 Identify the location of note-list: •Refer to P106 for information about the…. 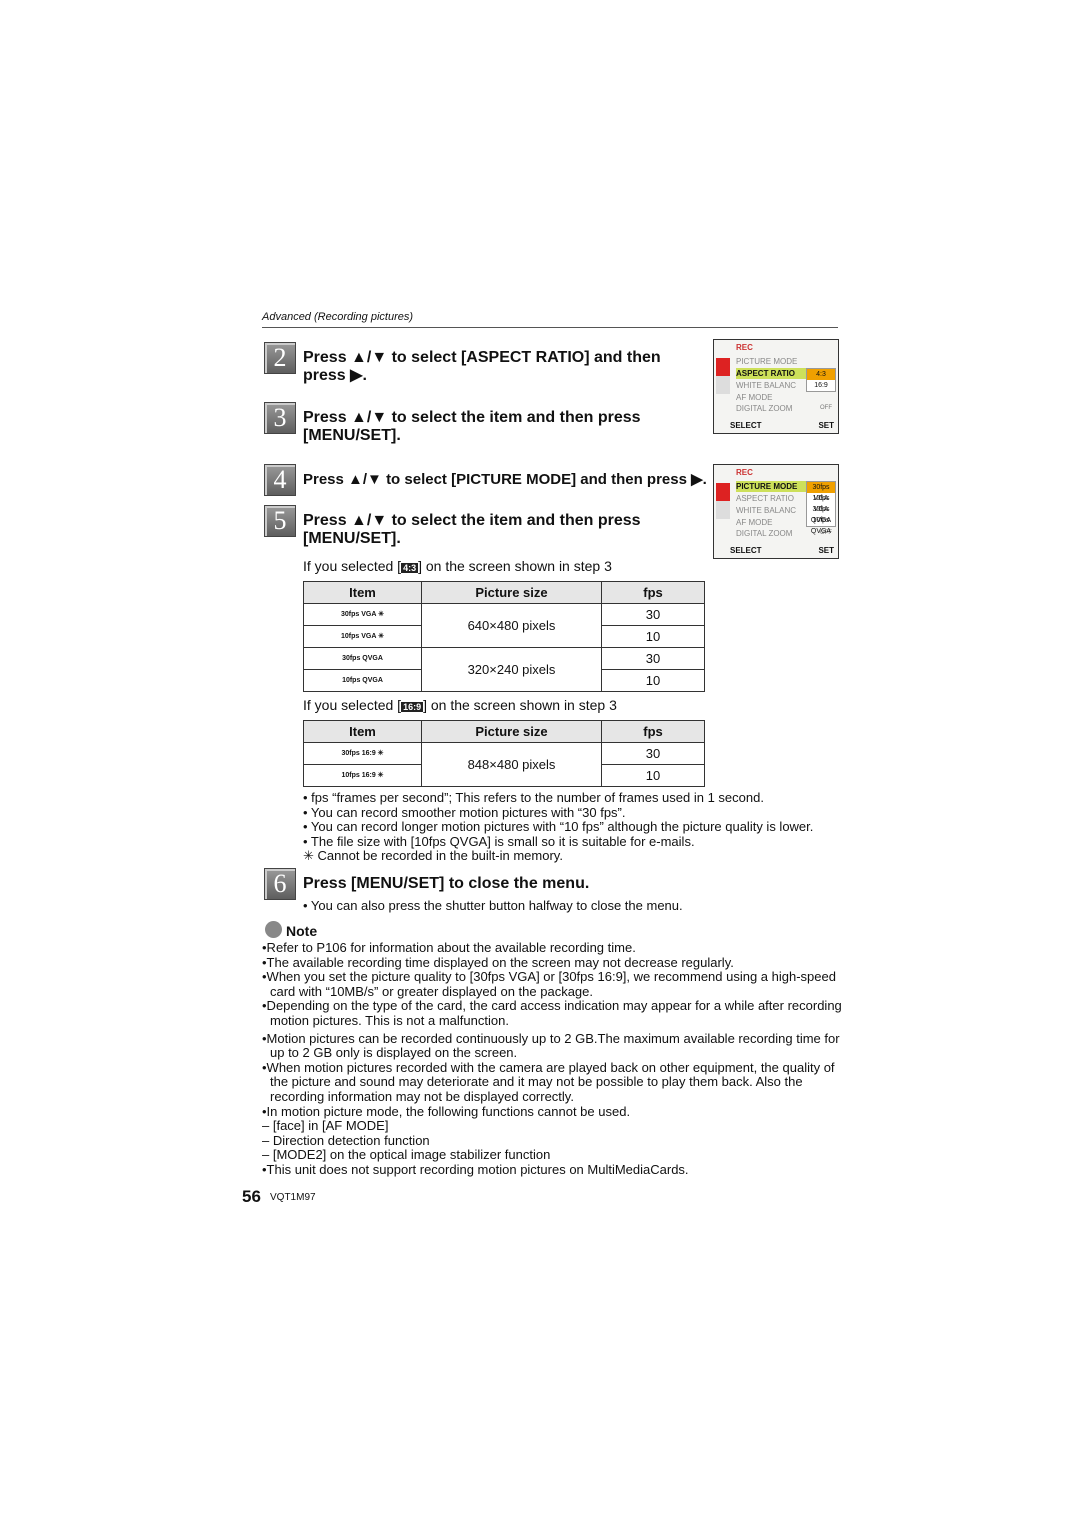
(552, 1058).